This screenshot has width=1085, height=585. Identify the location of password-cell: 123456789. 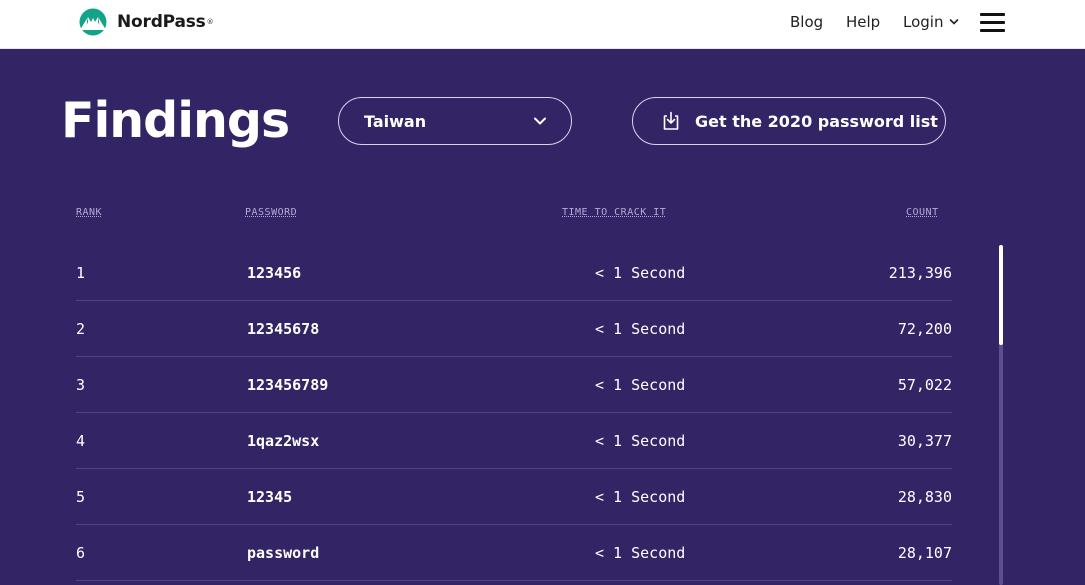
(288, 385).